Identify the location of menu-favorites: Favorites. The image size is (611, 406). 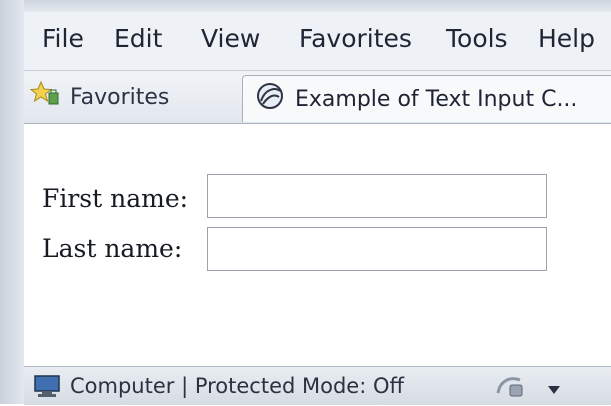
(355, 38).